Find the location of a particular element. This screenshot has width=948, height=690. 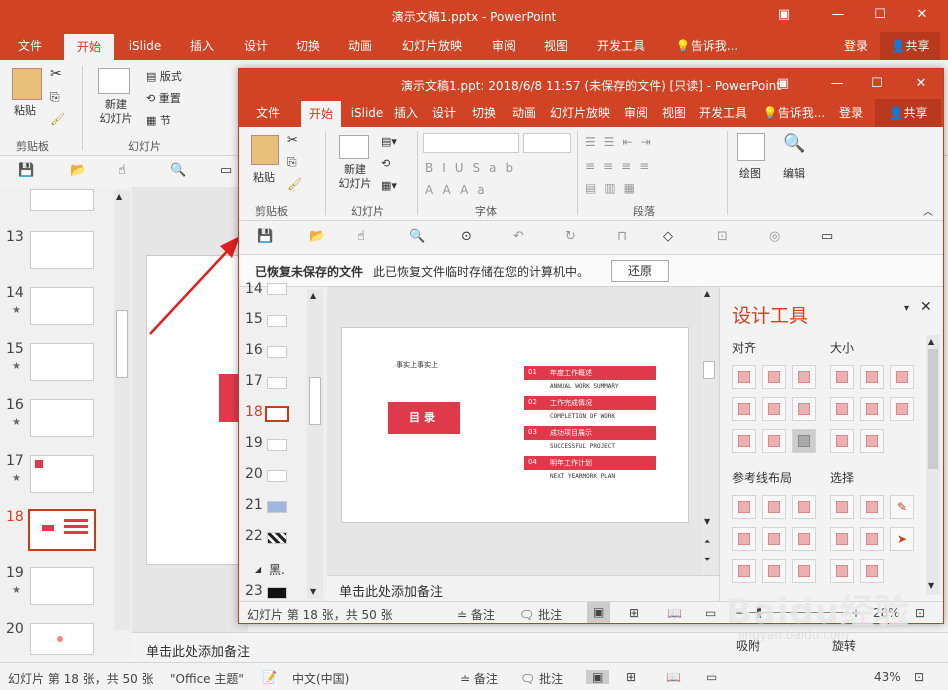

canvas-scrollbar: ▲ ▼ ⏶ ⏷ is located at coordinates (709, 431).